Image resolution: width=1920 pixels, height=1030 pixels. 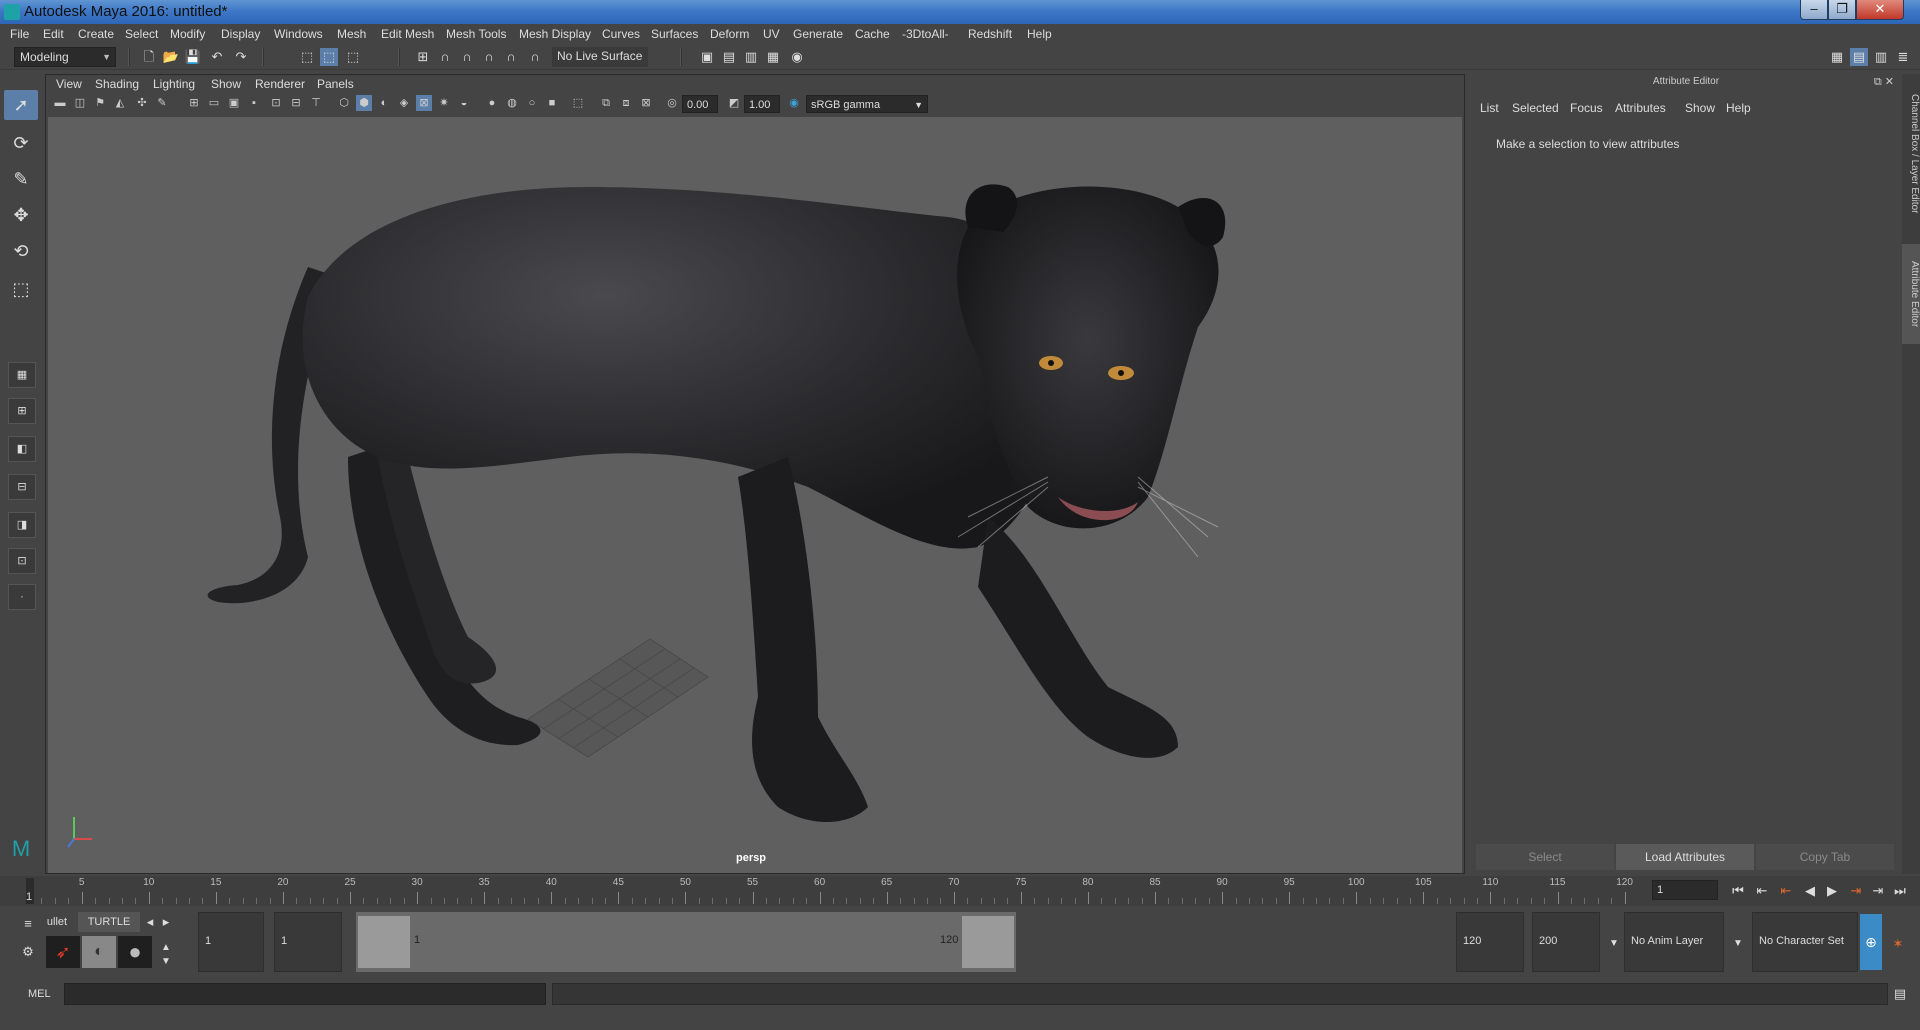 What do you see at coordinates (674, 34) in the screenshot?
I see `menu-surfaces: Surfaces` at bounding box center [674, 34].